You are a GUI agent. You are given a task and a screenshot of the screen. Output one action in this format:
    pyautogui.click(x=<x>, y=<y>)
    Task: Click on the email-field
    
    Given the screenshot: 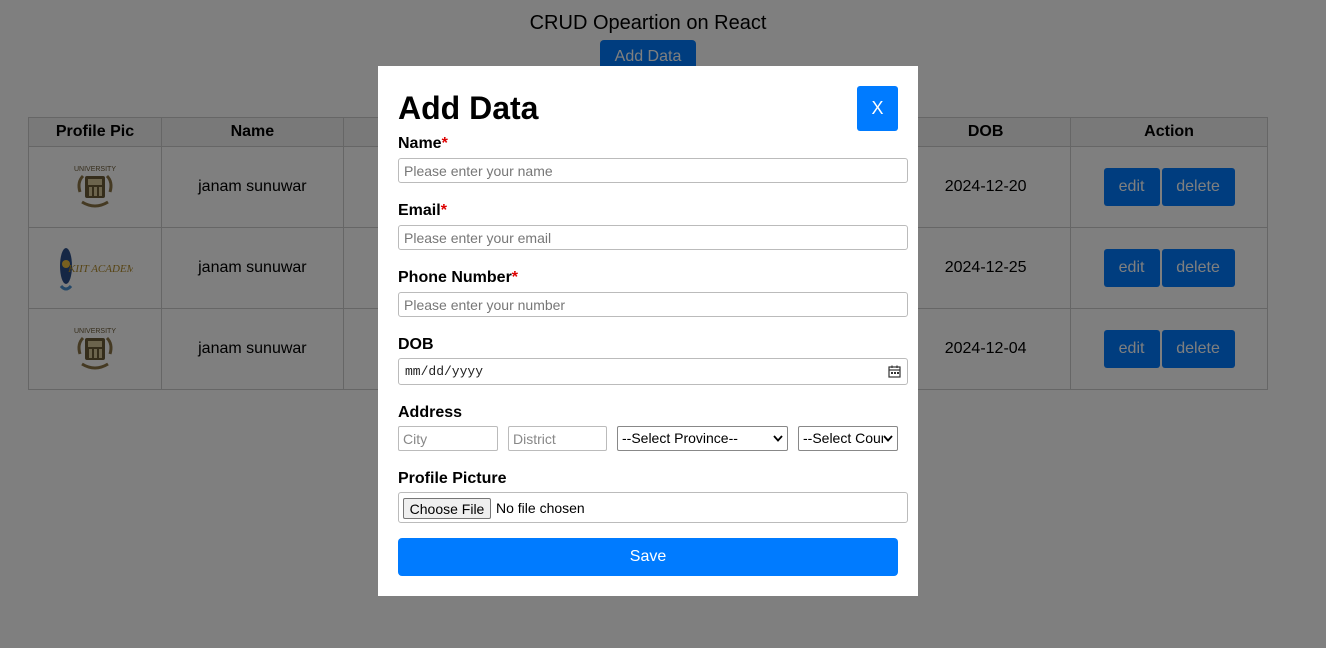 What is the action you would take?
    pyautogui.click(x=653, y=237)
    